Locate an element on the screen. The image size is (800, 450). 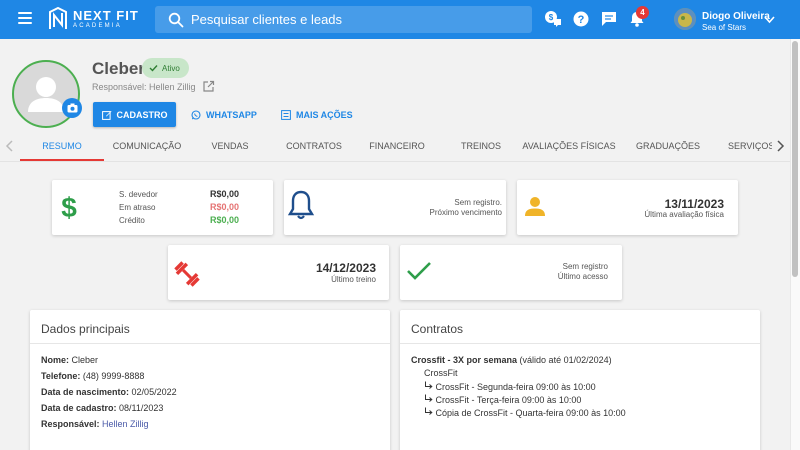
last-assessment-card: 13/11/2023 Última avaliação física is located at coordinates (627, 207).